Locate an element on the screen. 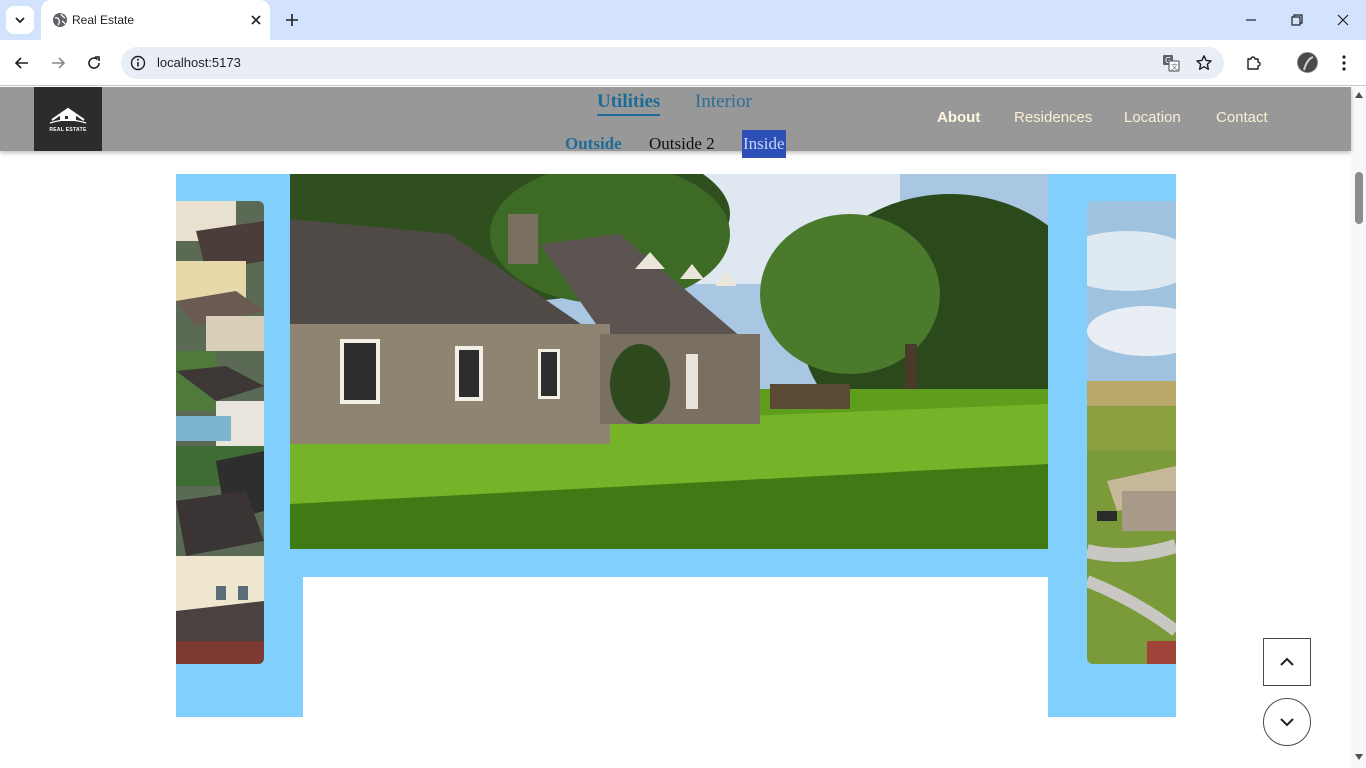  info-icon is located at coordinates (138, 63).